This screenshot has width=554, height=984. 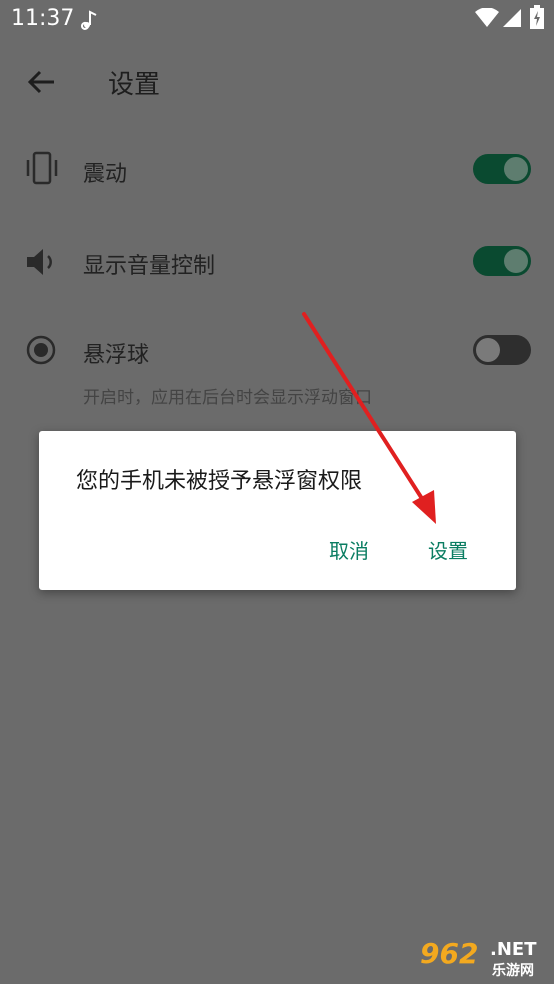 What do you see at coordinates (502, 350) in the screenshot?
I see `float-ball-toggle` at bounding box center [502, 350].